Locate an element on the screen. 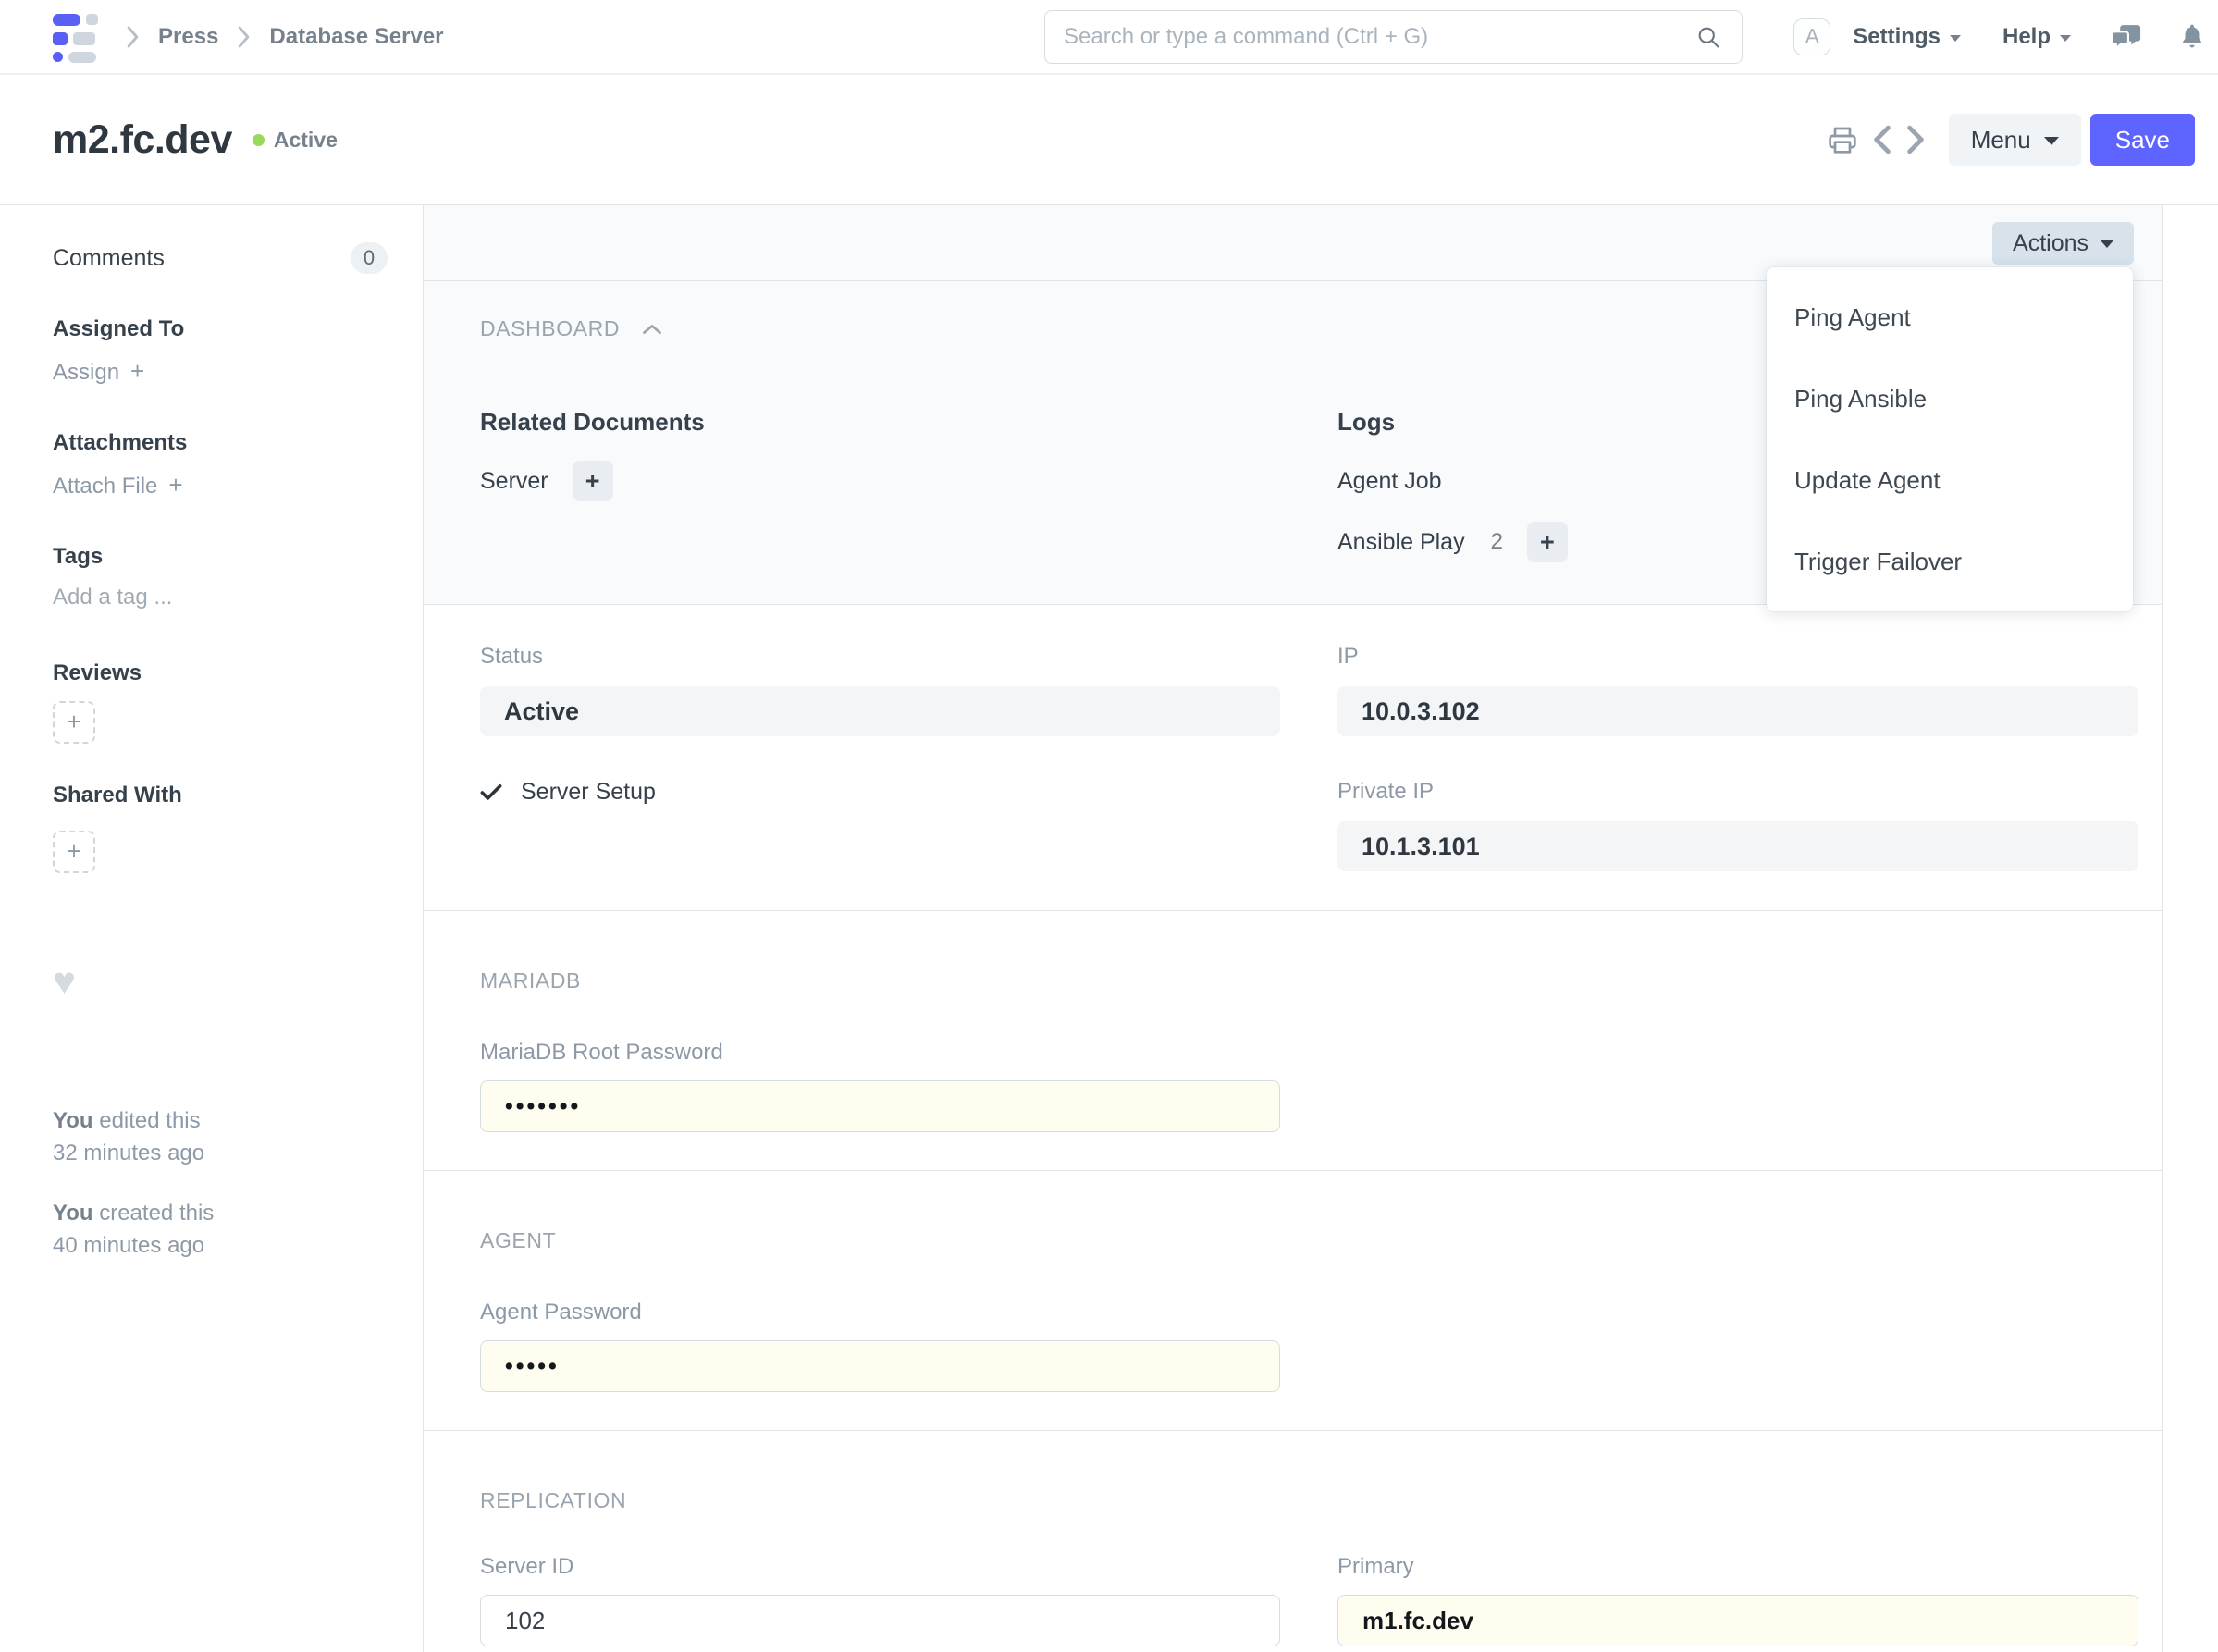 This screenshot has width=2218, height=1652. server-setup-checkbox: Server Setup is located at coordinates (880, 792).